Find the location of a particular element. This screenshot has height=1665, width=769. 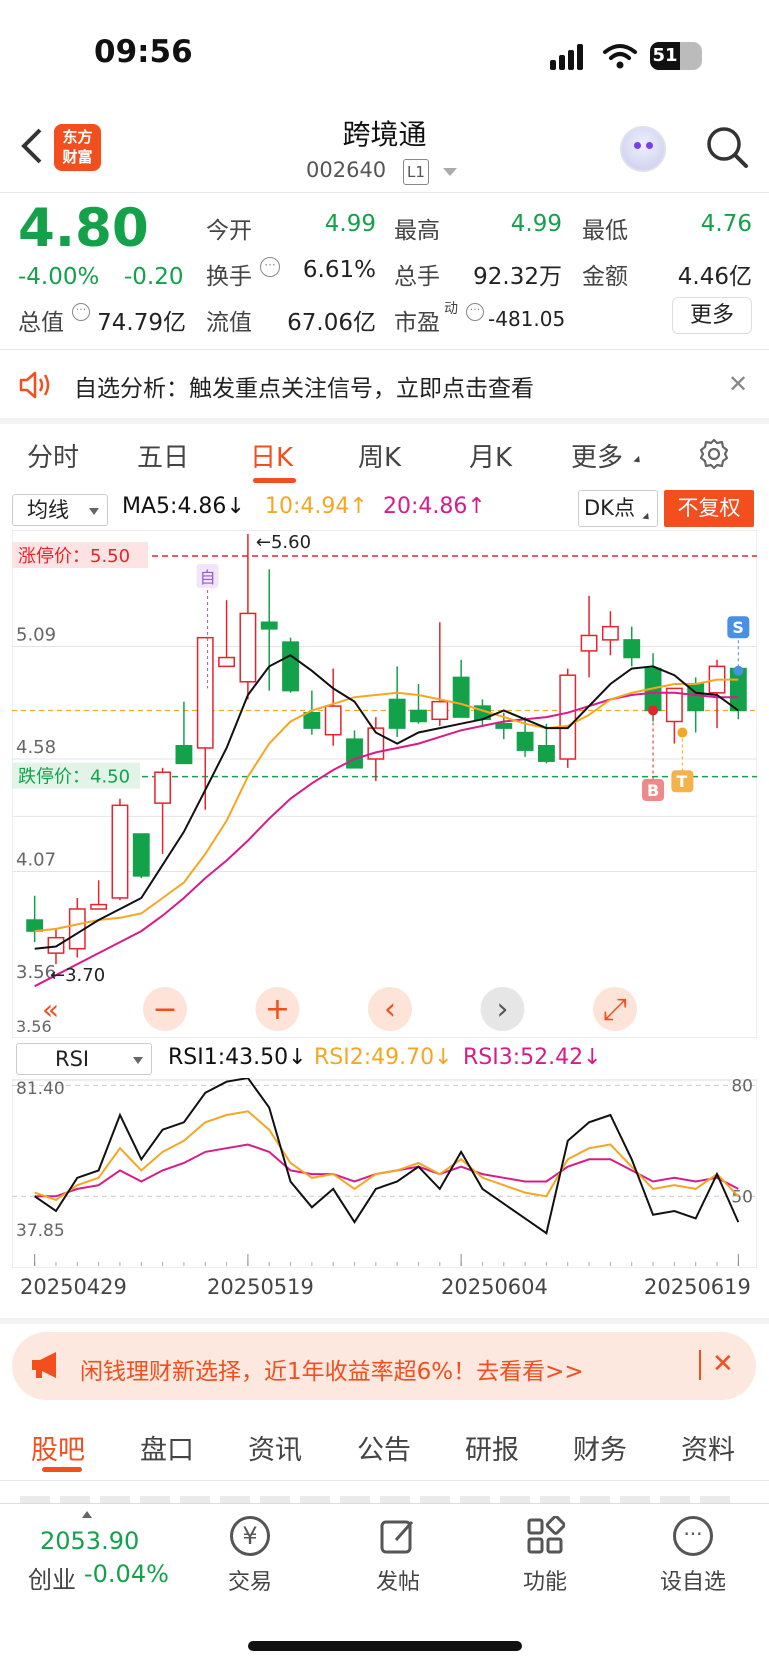

tab-guba: 股吧 is located at coordinates (58, 1447).